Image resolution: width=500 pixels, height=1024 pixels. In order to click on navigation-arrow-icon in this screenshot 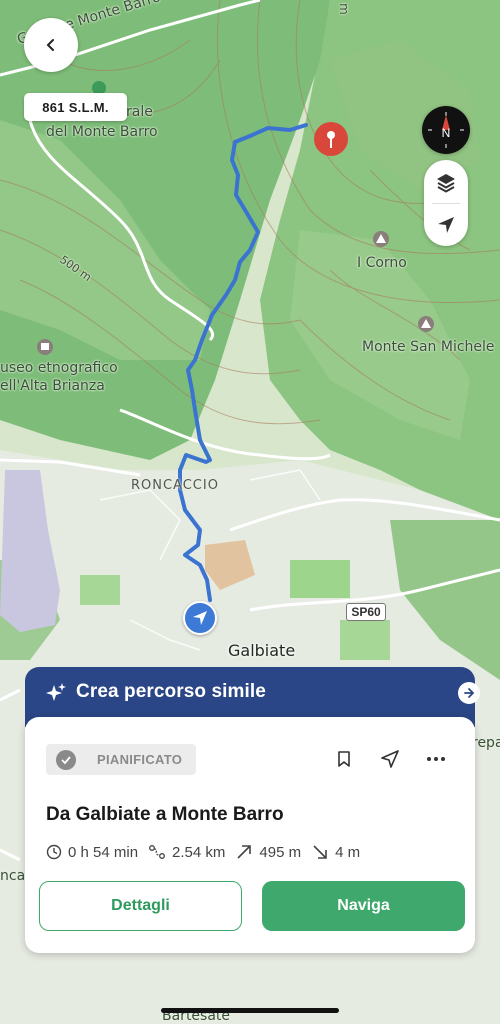, I will do `click(200, 618)`.